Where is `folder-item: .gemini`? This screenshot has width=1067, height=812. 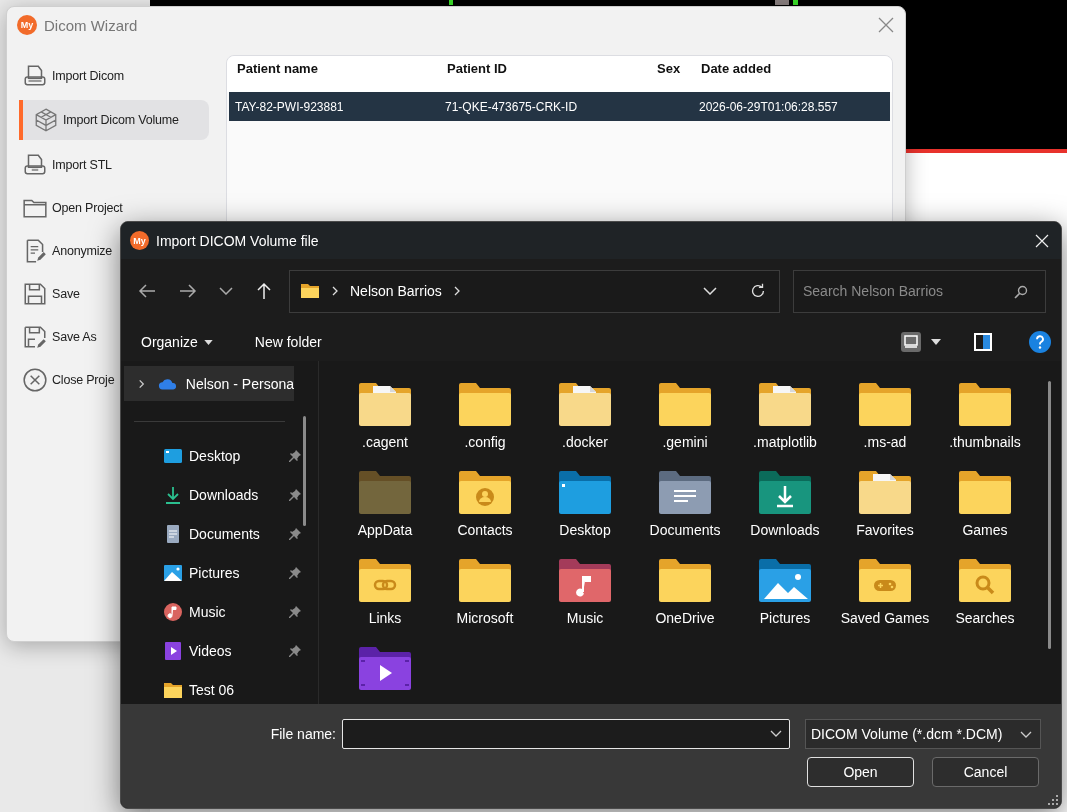
folder-item: .gemini is located at coordinates (685, 425).